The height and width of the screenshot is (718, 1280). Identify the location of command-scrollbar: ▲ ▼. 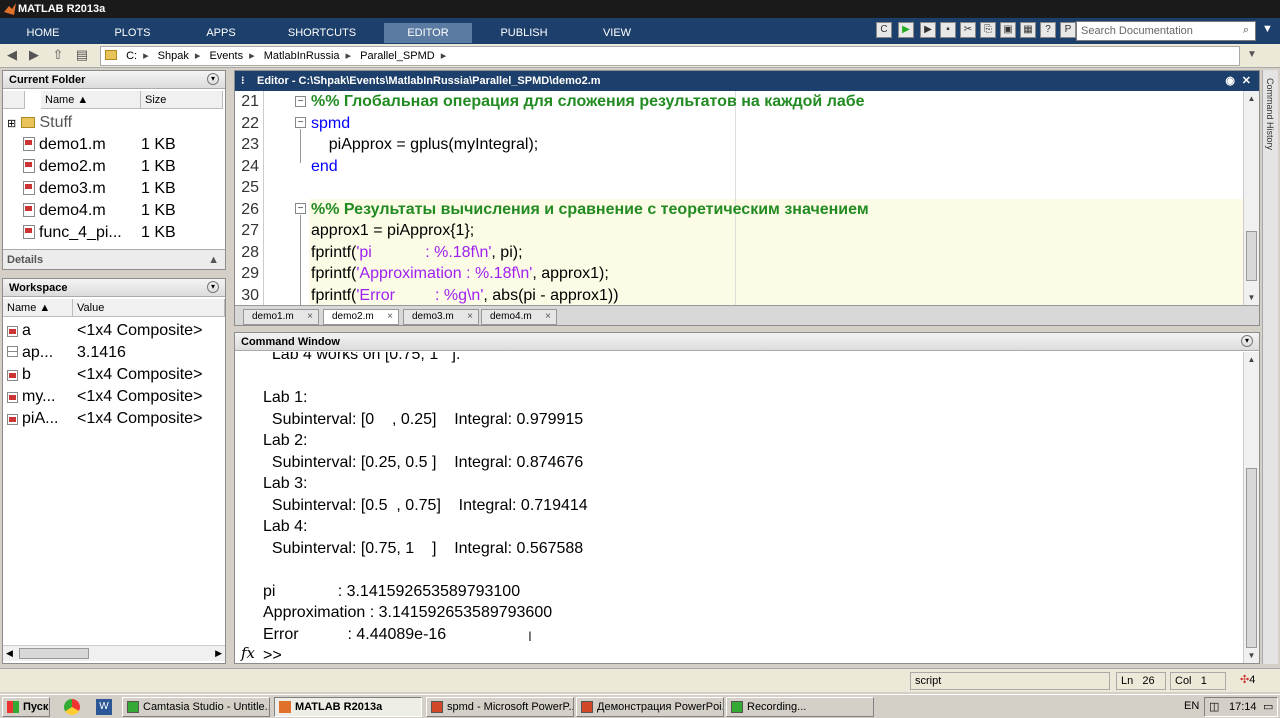
(1251, 507).